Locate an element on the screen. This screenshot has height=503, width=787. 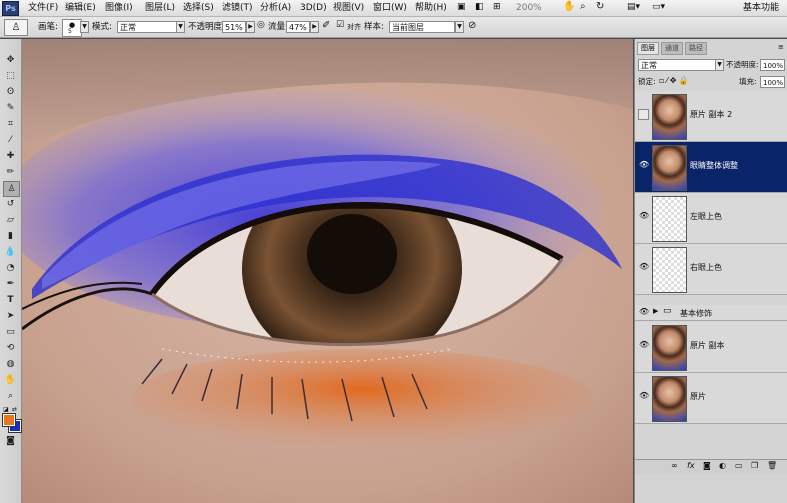
zoom-tool-icon: ⌕ is located at coordinates (10, 396).